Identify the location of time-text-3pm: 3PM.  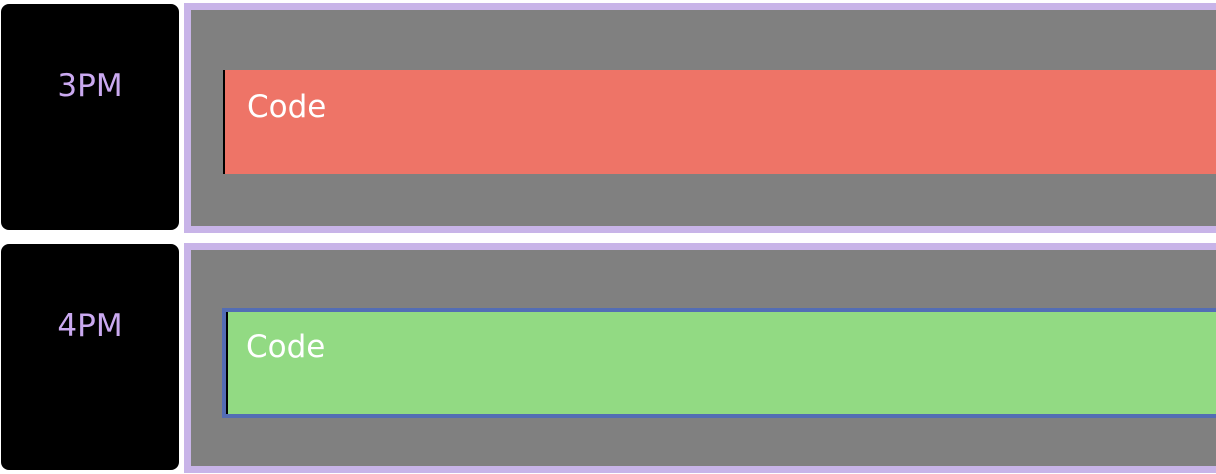
(90, 86).